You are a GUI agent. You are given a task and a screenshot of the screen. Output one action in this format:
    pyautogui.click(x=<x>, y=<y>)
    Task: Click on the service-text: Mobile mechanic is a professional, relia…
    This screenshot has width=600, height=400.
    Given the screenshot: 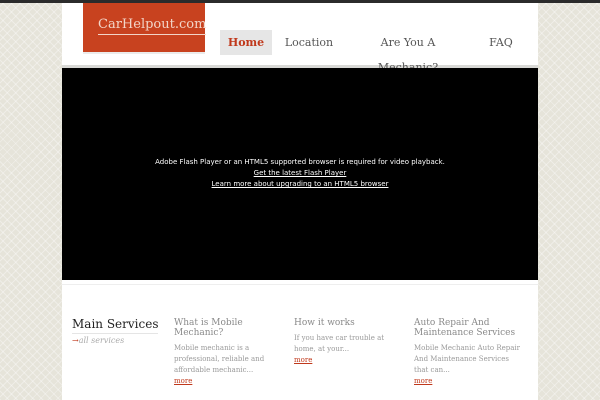 What is the action you would take?
    pyautogui.click(x=219, y=359)
    